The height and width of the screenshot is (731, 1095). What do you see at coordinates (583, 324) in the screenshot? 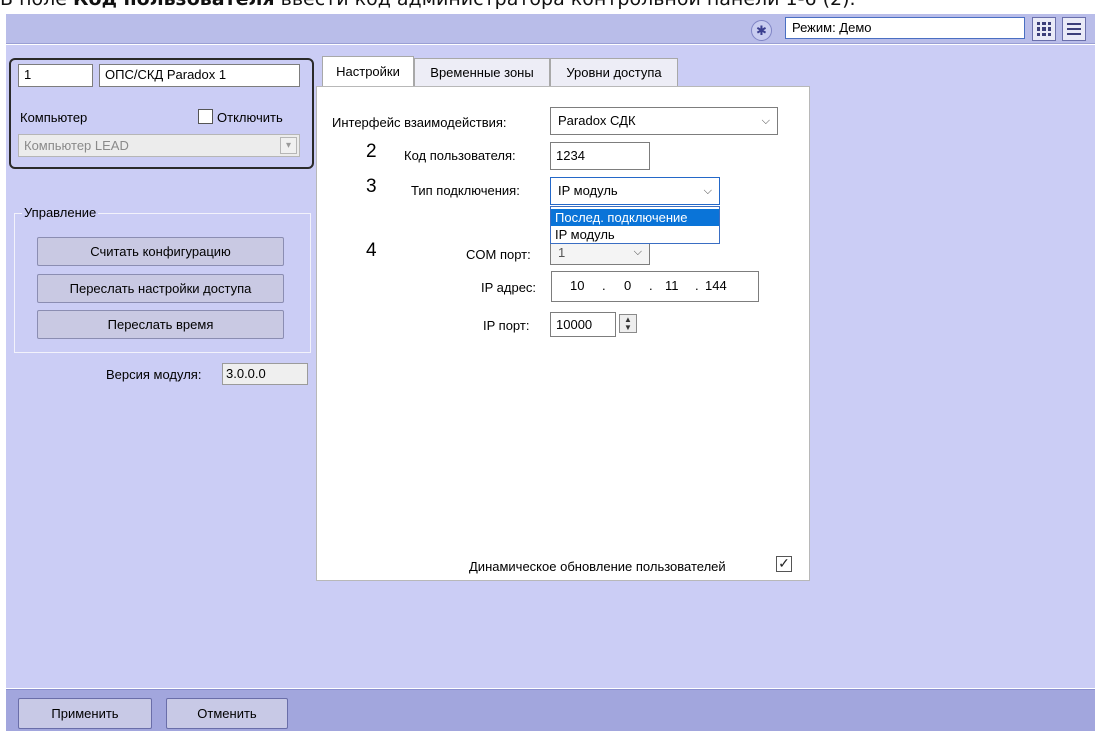
I see `ip-port-field: 10000` at bounding box center [583, 324].